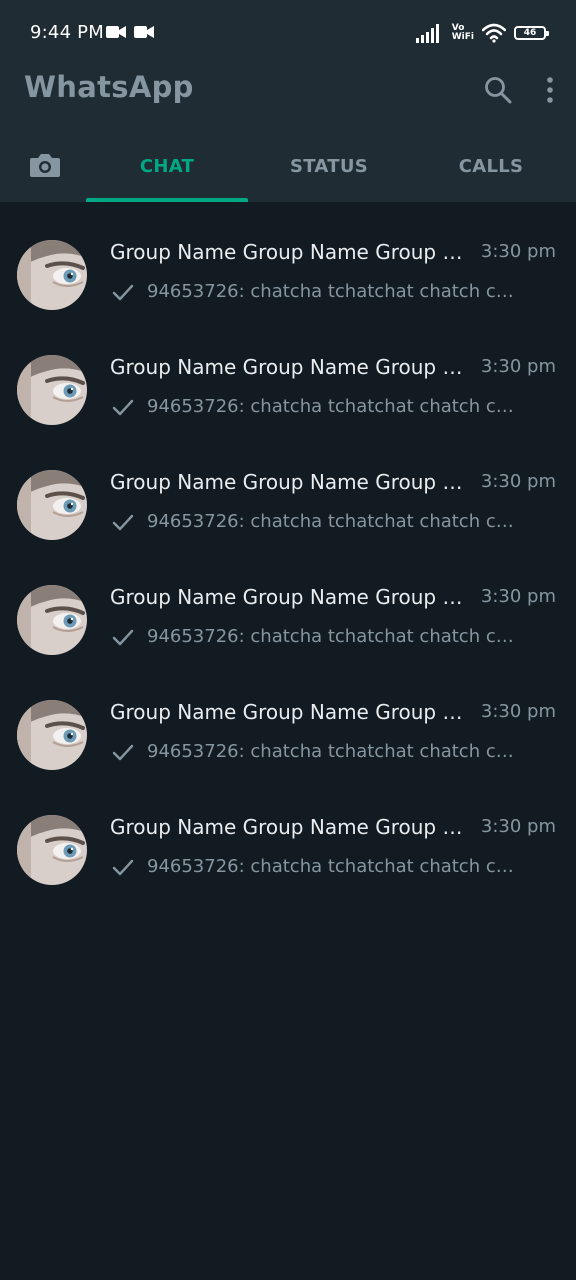 The height and width of the screenshot is (1280, 576). I want to click on tab-bar: CHAT STATUS CALLS, so click(288, 166).